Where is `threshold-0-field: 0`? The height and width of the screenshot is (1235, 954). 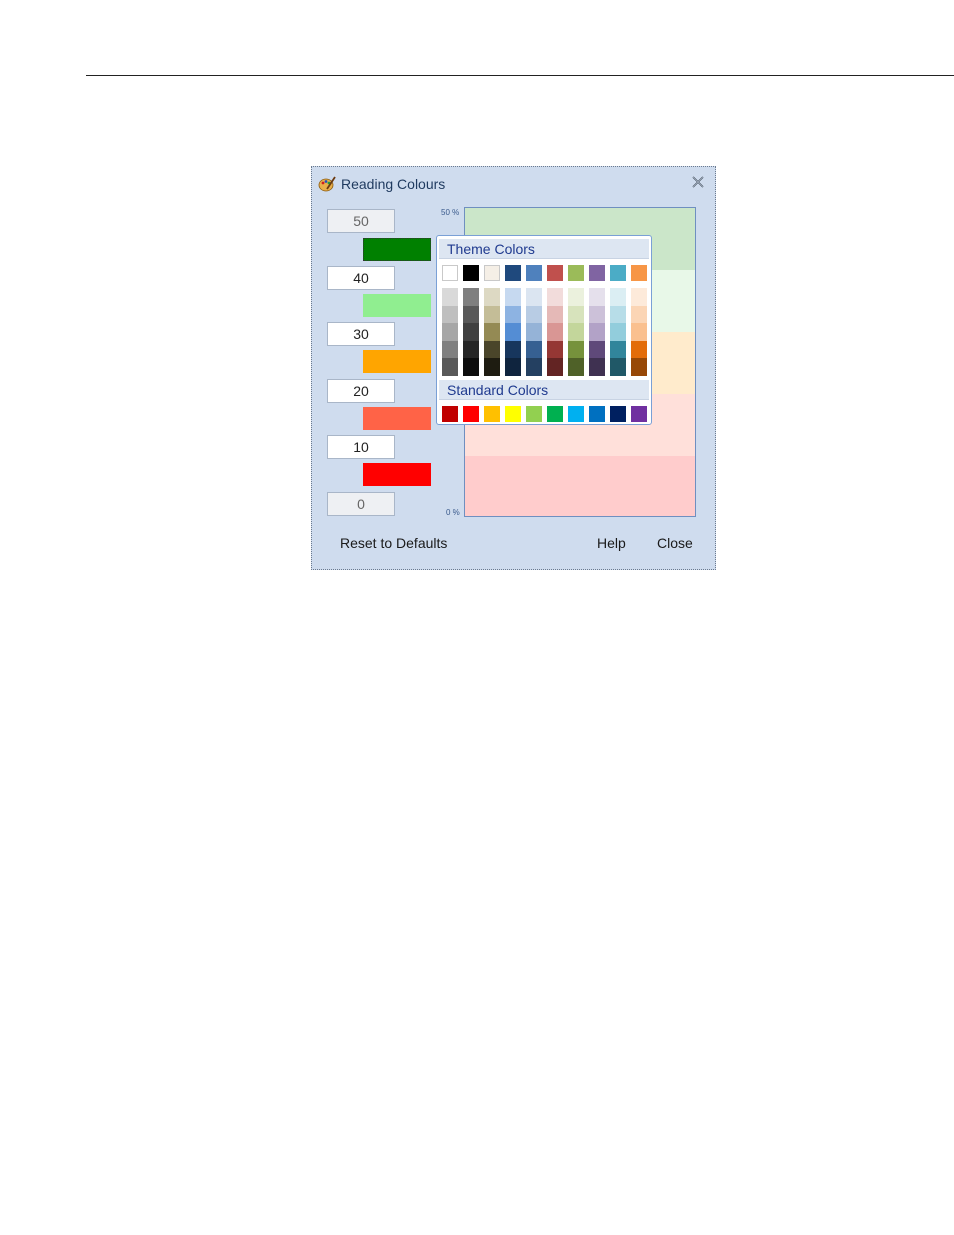
threshold-0-field: 0 is located at coordinates (361, 504).